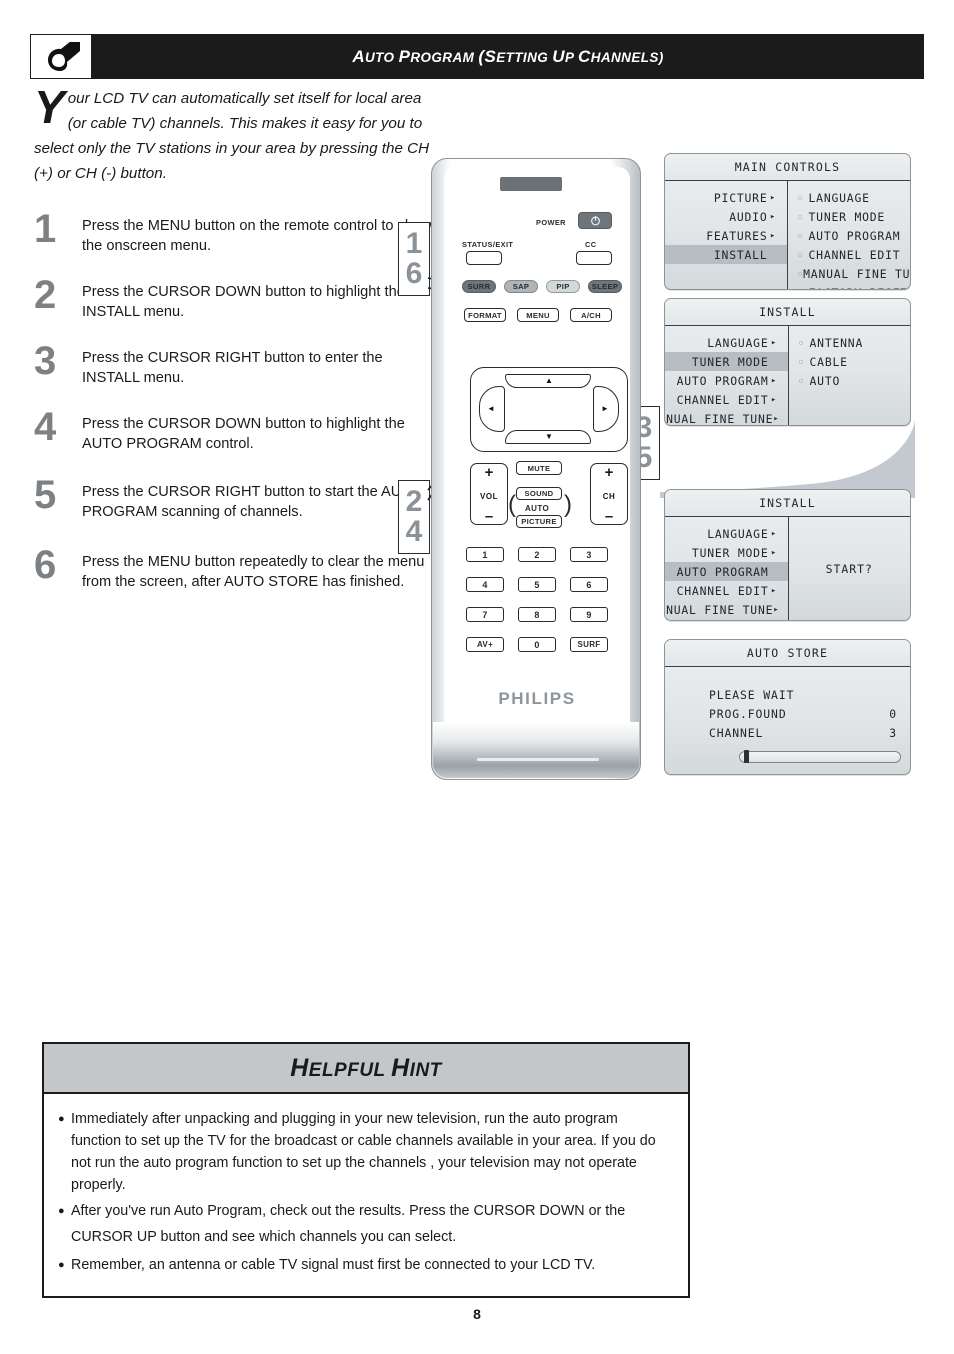 This screenshot has width=954, height=1354. Describe the element at coordinates (549, 436) in the screenshot. I see `cursor-down-icon: ▼` at that location.